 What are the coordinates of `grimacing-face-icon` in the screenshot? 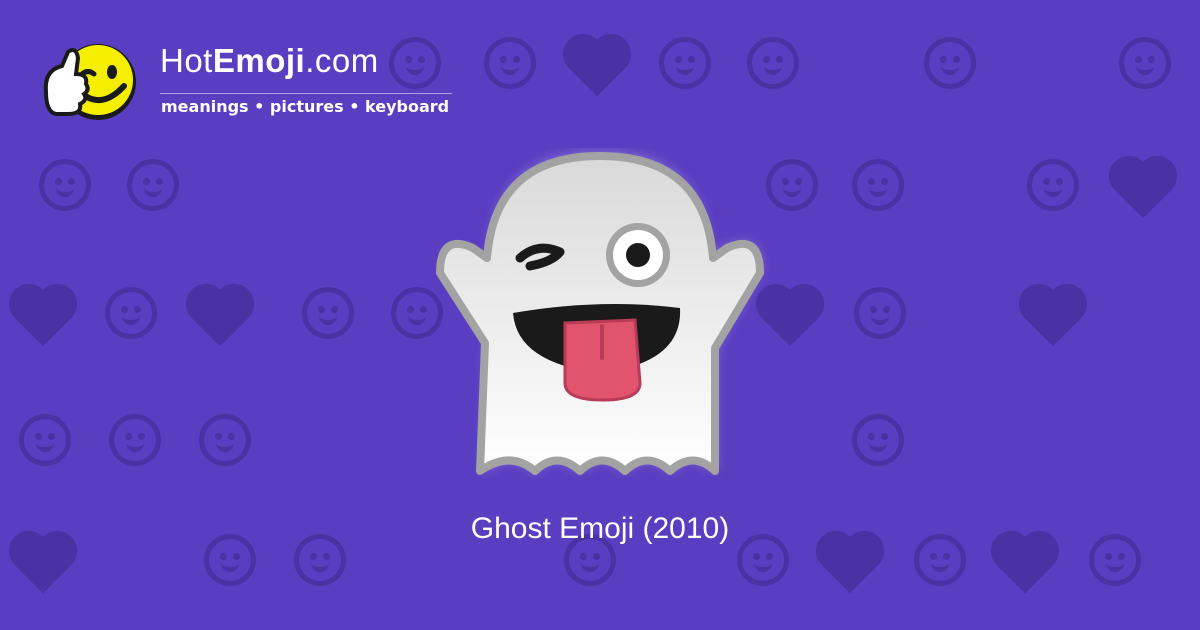 It's located at (153, 185).